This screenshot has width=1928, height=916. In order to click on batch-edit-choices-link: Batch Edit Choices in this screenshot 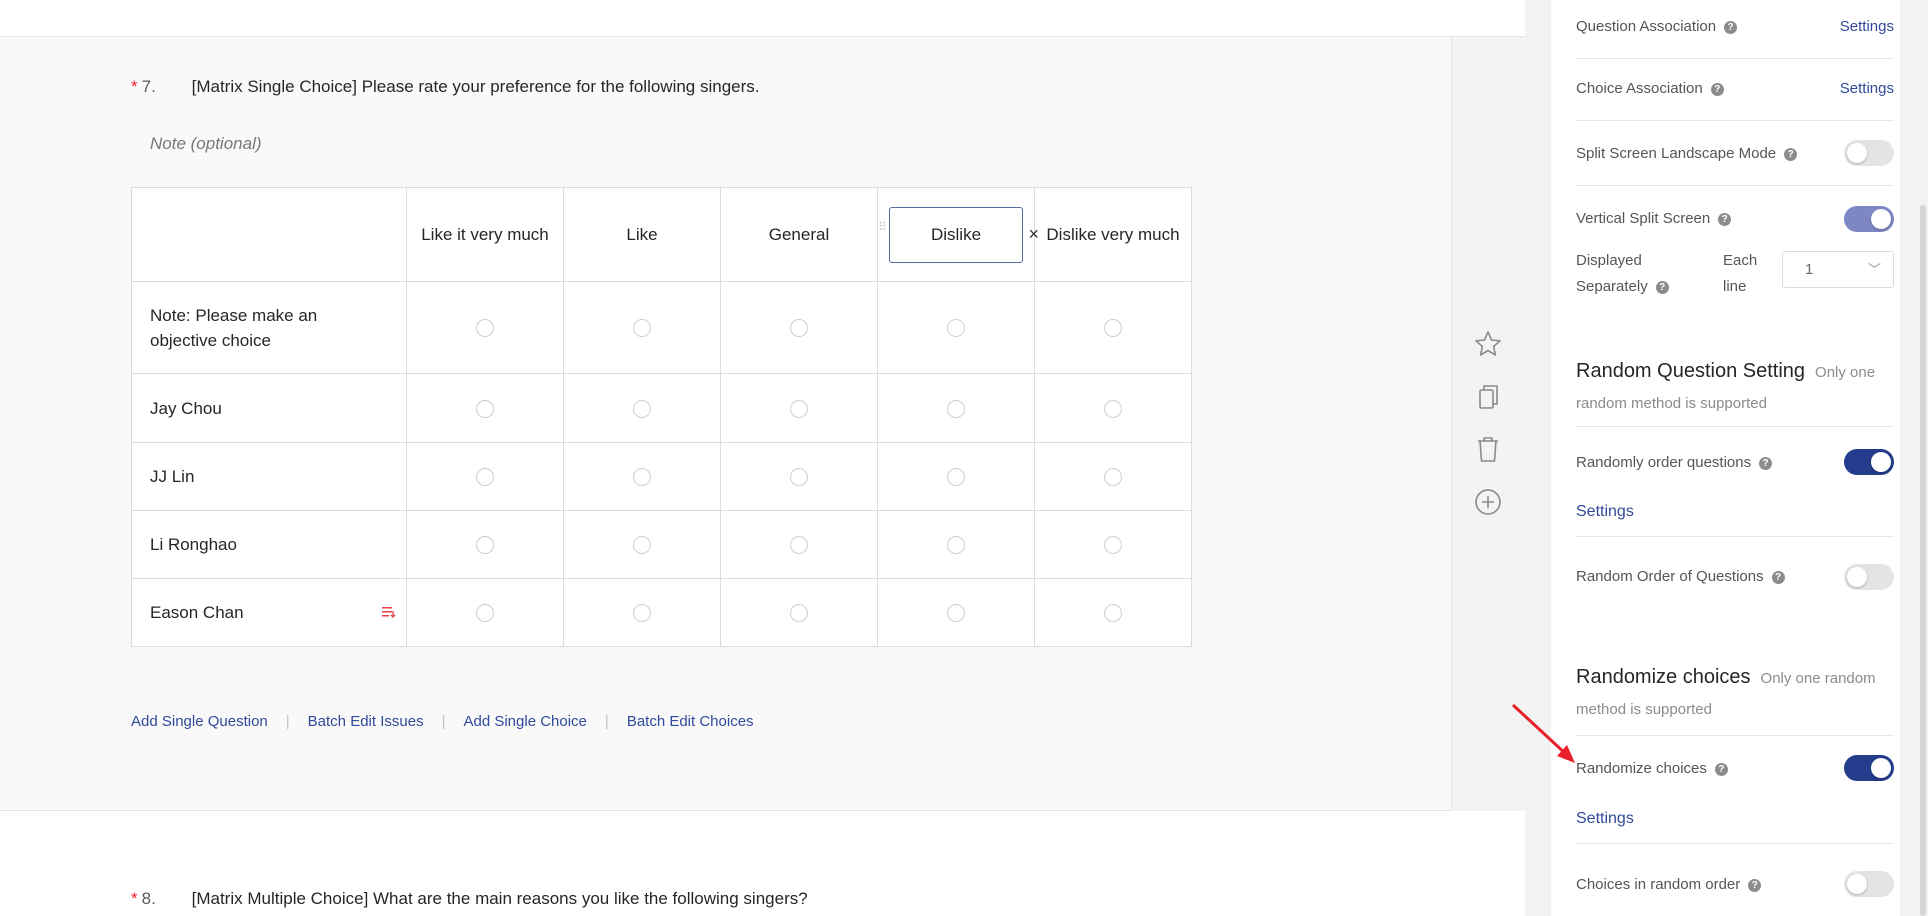, I will do `click(690, 721)`.